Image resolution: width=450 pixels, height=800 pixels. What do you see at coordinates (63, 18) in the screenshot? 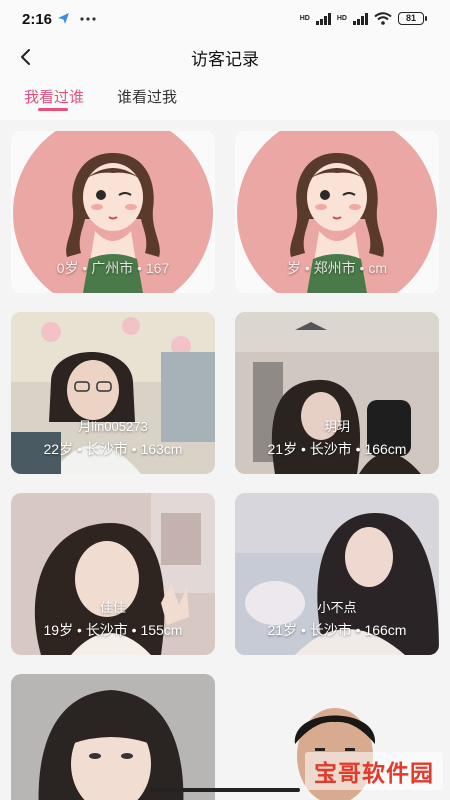
I see `send-icon` at bounding box center [63, 18].